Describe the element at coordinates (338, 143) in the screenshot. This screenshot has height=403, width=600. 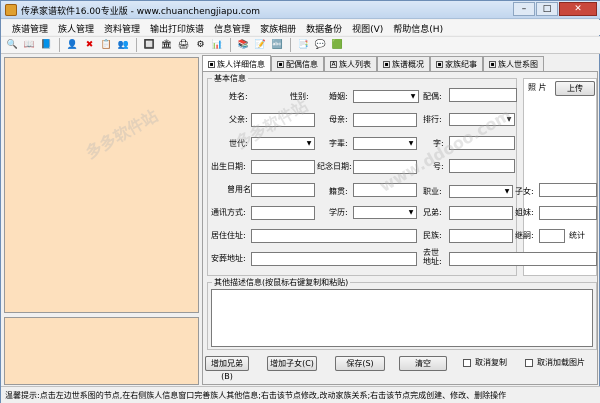
I see `zibei-label: 字辈:` at that location.